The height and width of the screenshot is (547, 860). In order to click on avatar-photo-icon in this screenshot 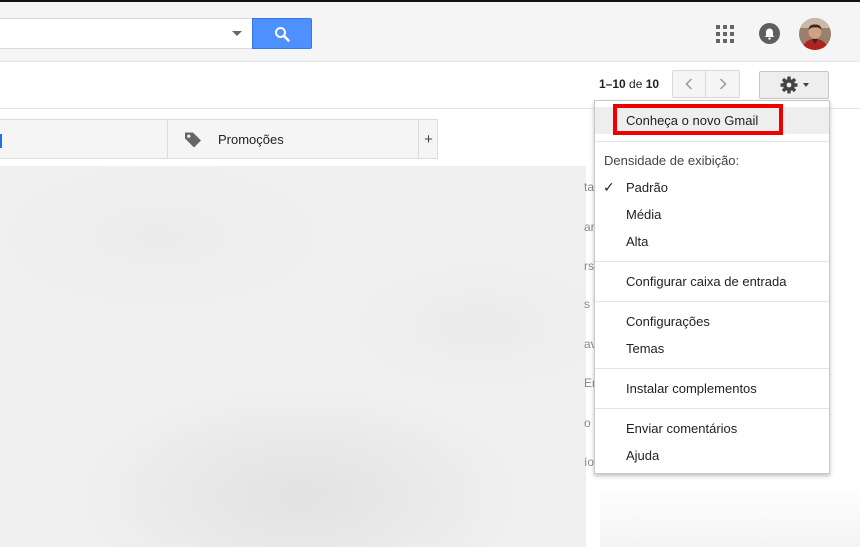, I will do `click(815, 34)`.